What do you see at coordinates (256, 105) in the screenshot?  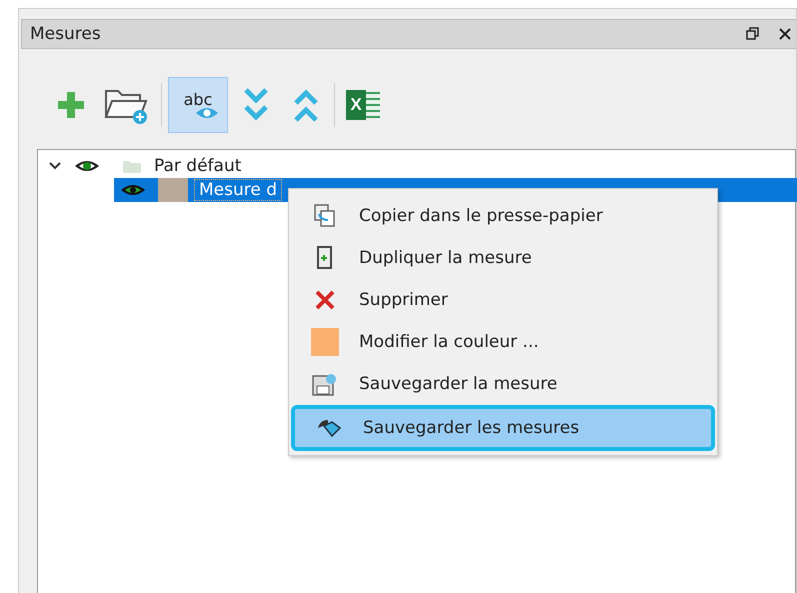 I see `double-chevron-down-icon` at bounding box center [256, 105].